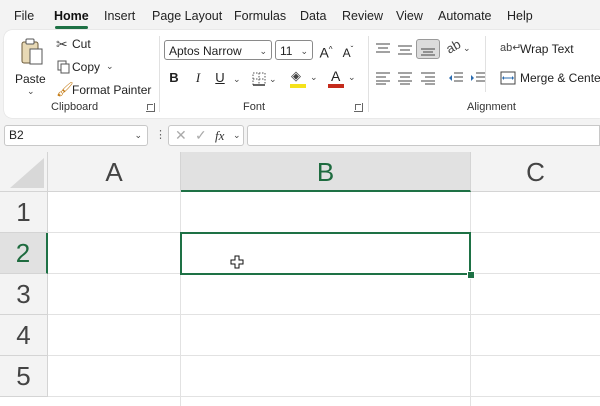  I want to click on cut-label: Cut, so click(81, 44).